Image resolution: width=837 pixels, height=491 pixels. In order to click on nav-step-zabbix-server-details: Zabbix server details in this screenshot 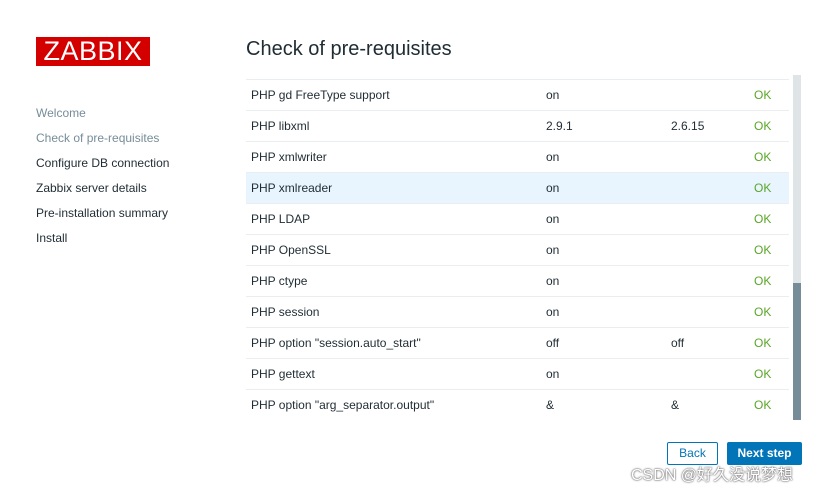, I will do `click(91, 188)`.